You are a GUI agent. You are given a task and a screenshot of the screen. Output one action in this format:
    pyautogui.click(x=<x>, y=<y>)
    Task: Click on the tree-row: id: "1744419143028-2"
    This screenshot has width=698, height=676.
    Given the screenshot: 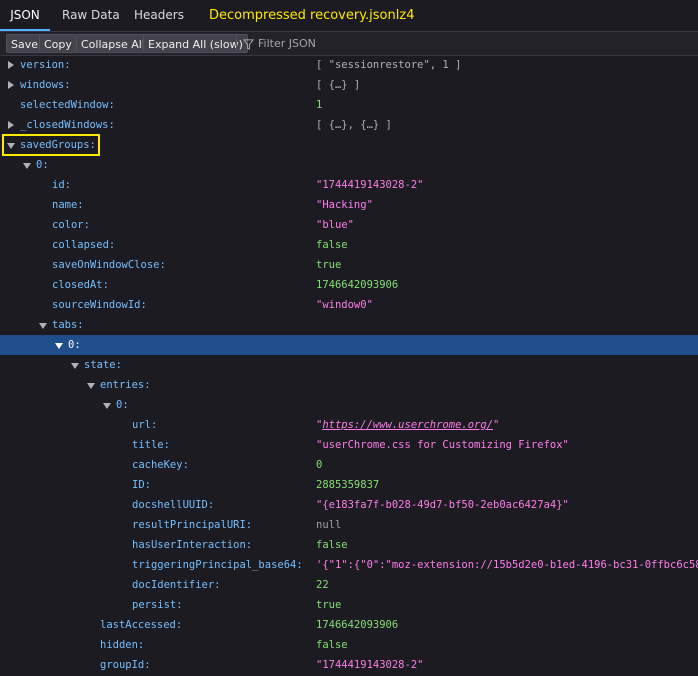 What is the action you would take?
    pyautogui.click(x=349, y=185)
    